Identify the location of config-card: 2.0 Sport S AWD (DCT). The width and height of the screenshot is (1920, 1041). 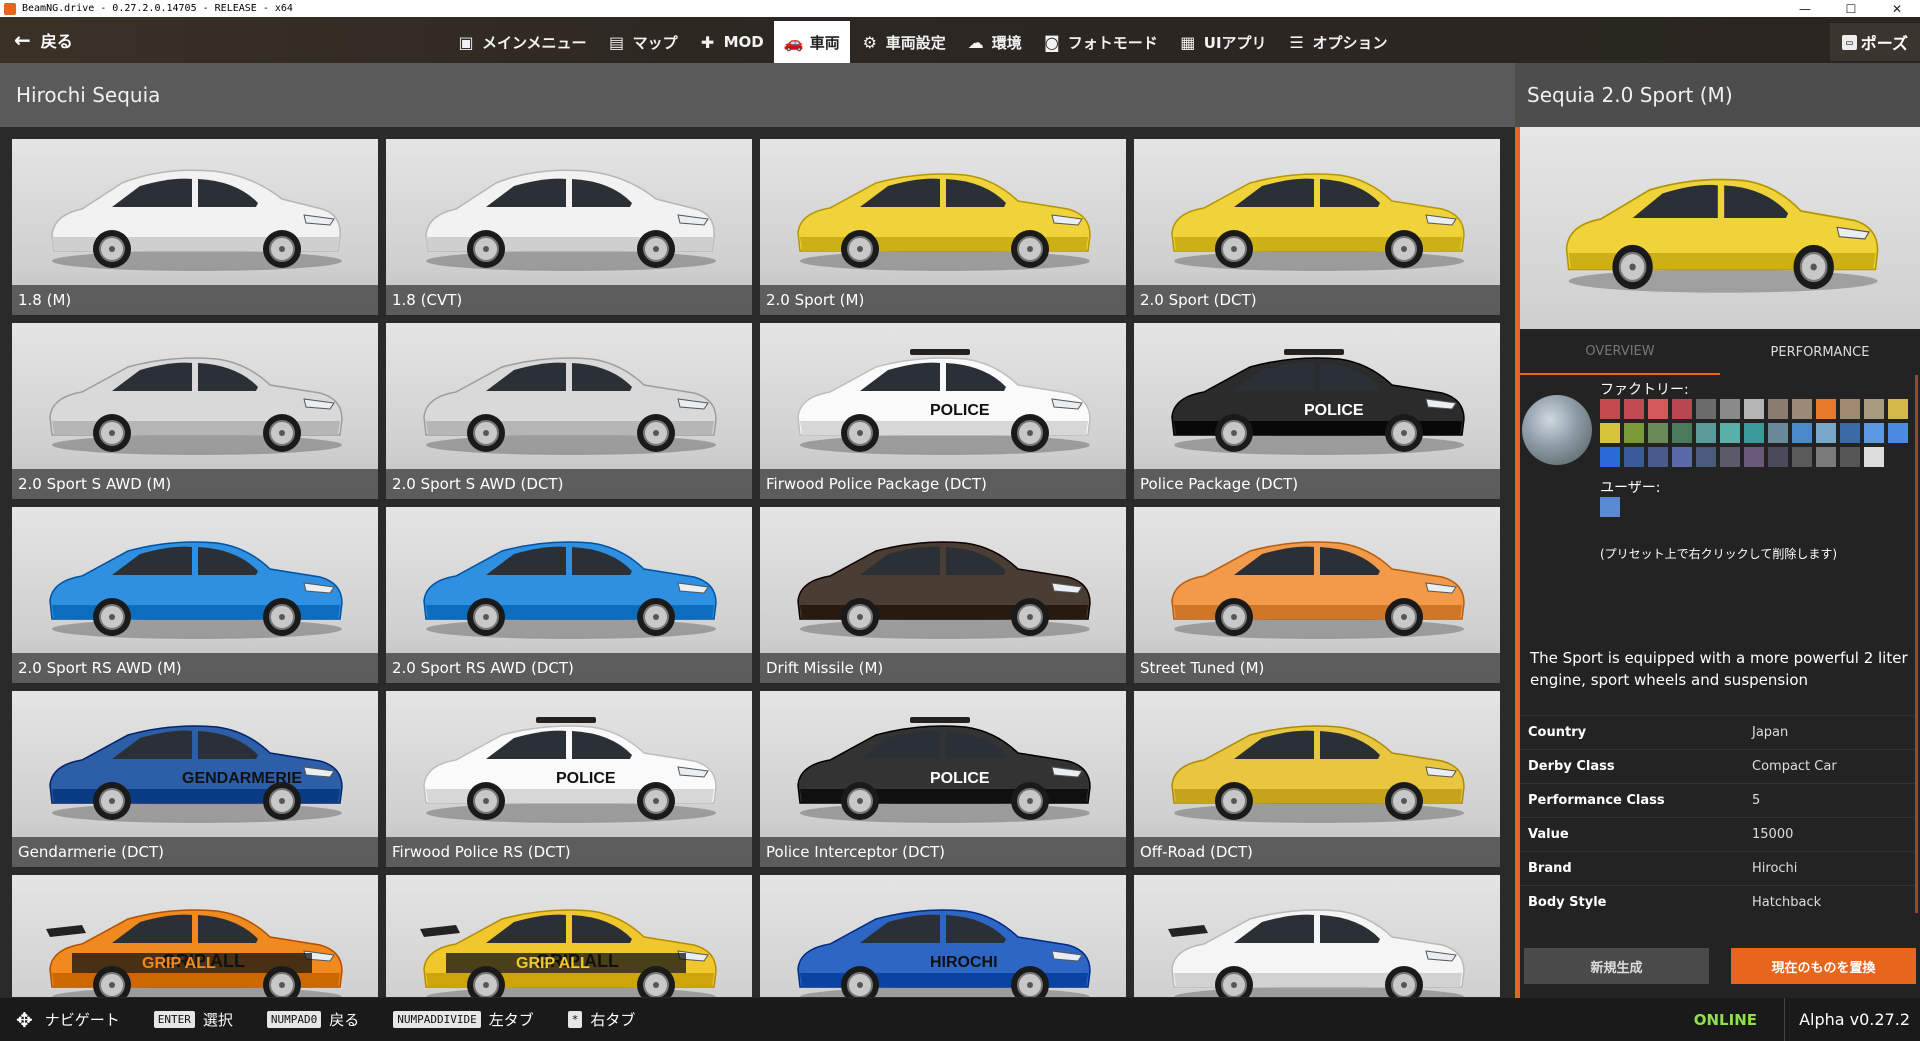
(569, 411).